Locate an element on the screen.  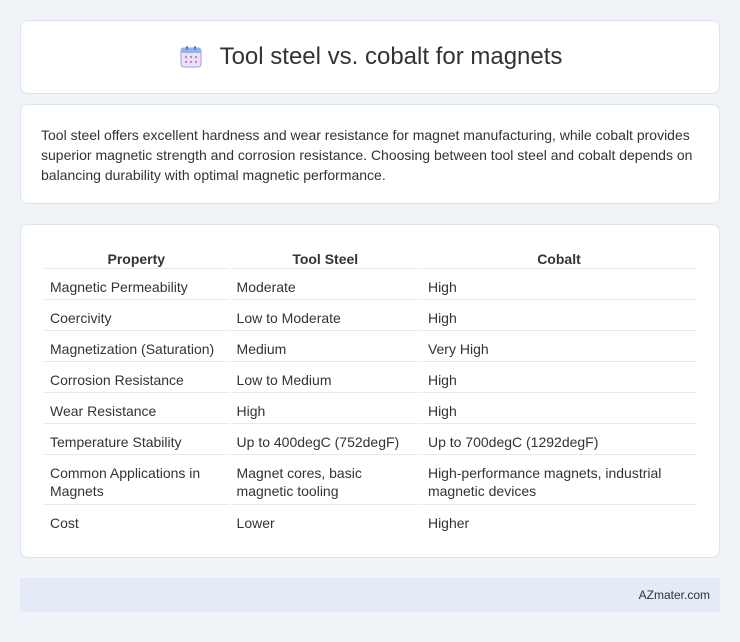
footer-bar: AZmater.com is located at coordinates (370, 595).